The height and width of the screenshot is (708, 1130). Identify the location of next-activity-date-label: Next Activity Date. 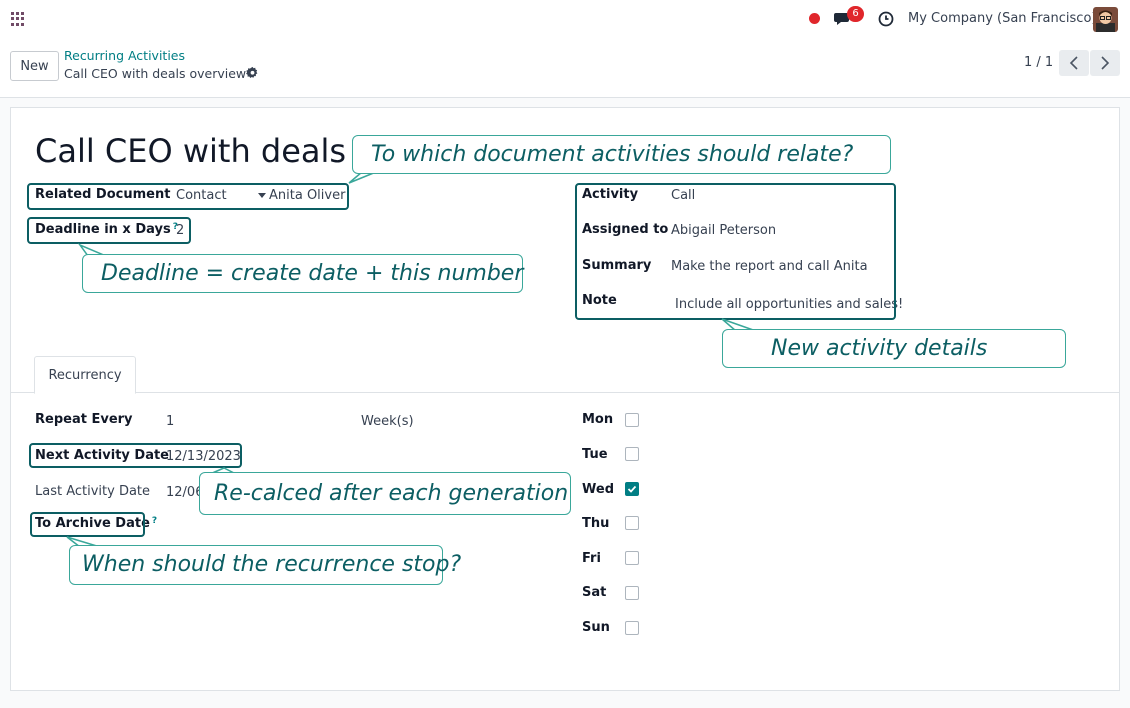
(102, 455).